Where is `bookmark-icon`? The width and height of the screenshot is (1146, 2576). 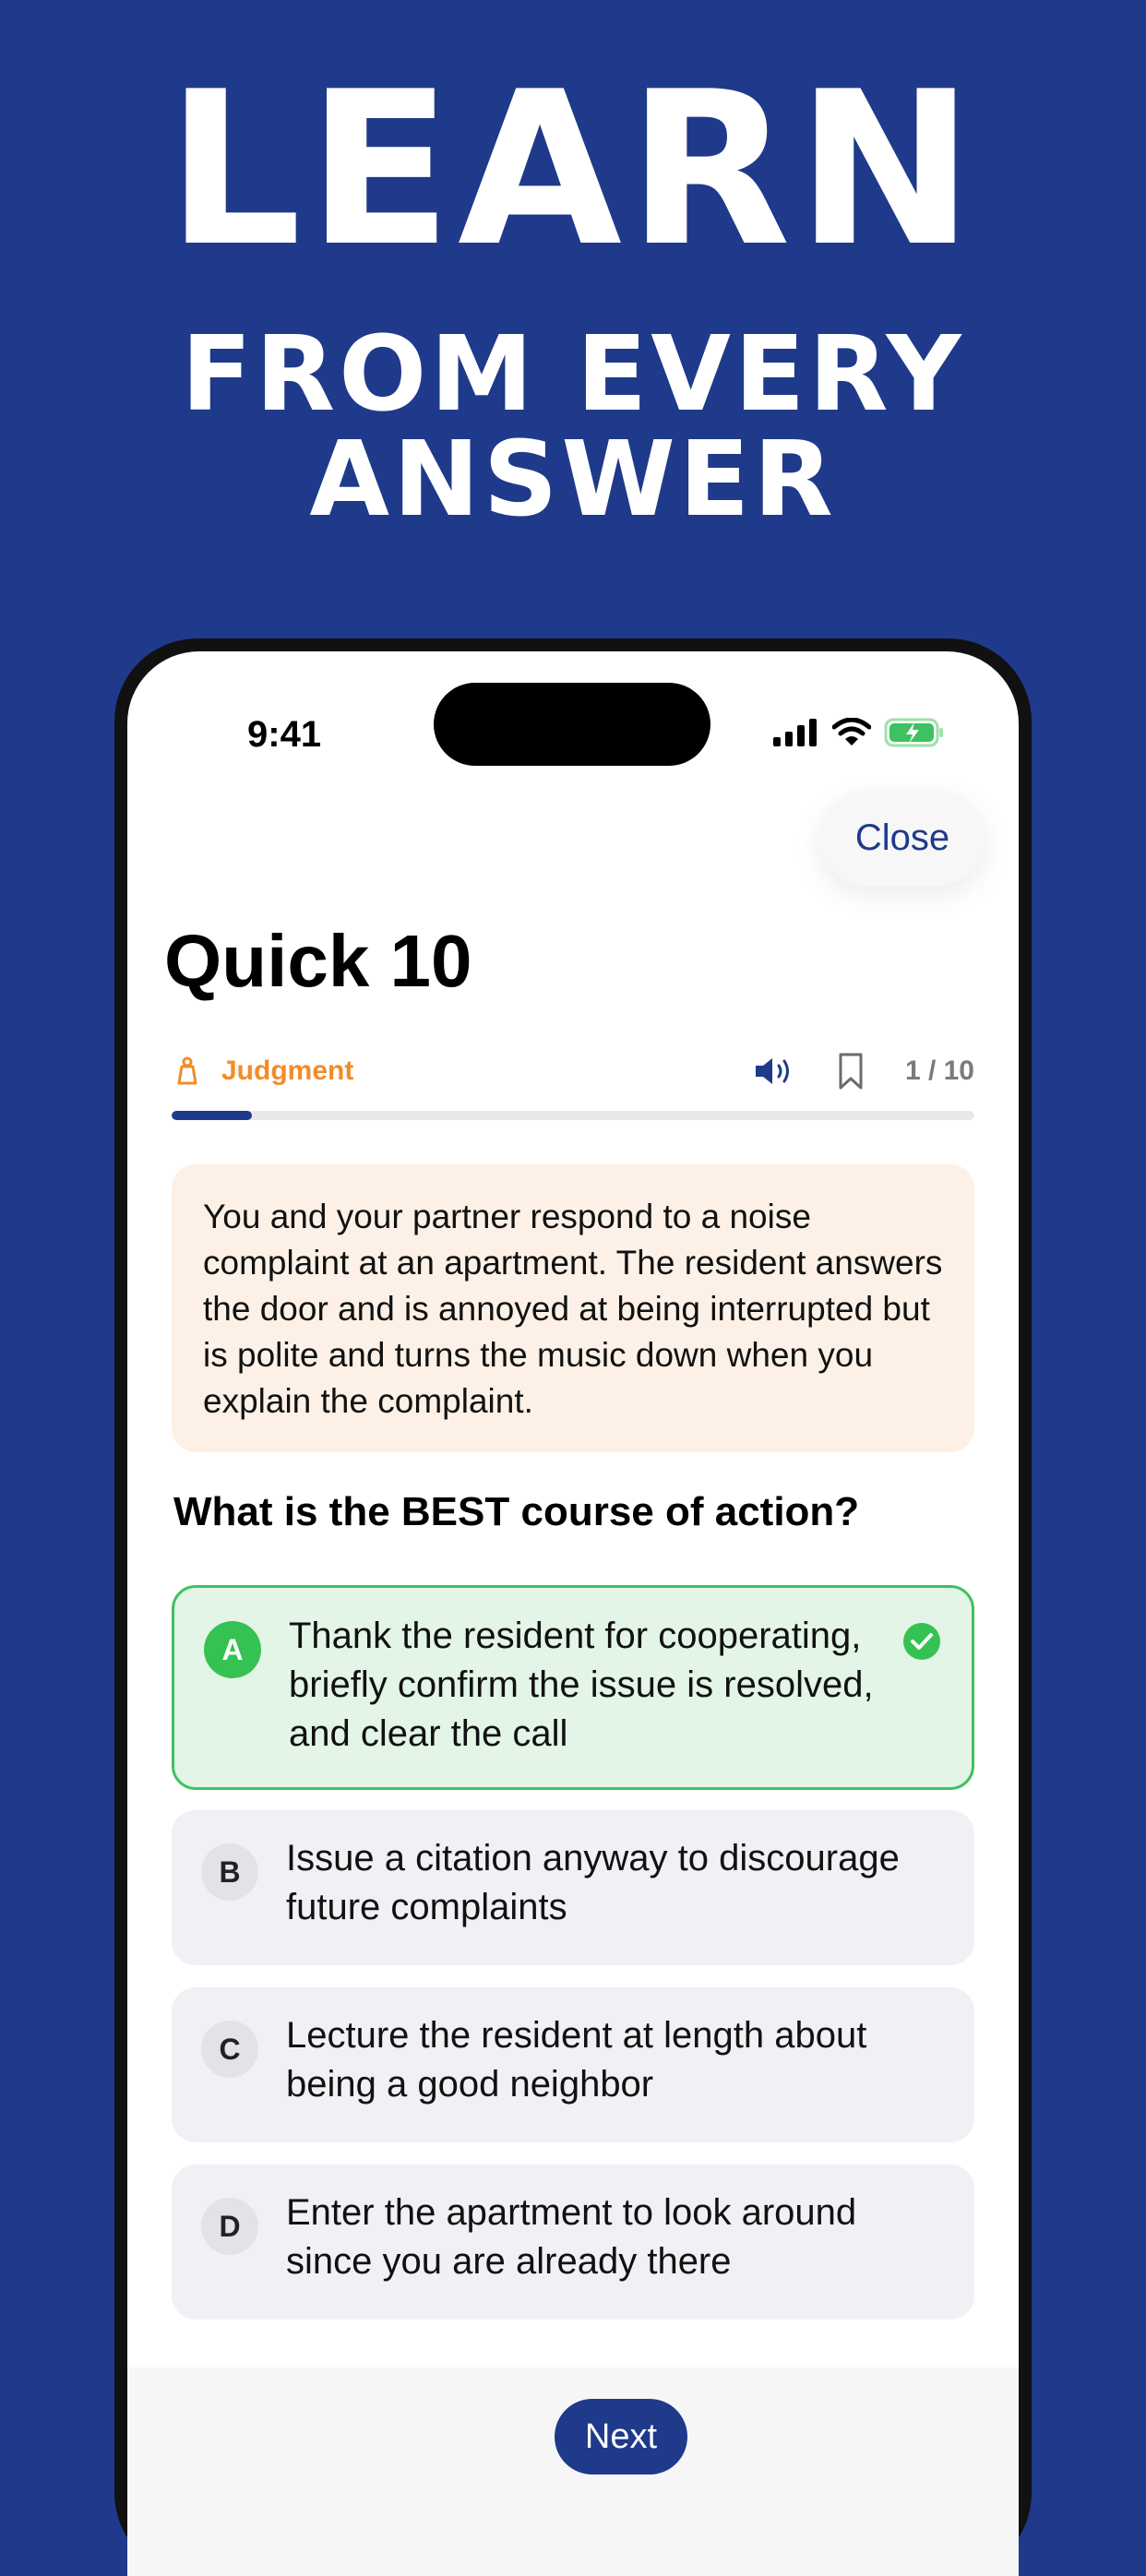
bookmark-icon is located at coordinates (851, 1071).